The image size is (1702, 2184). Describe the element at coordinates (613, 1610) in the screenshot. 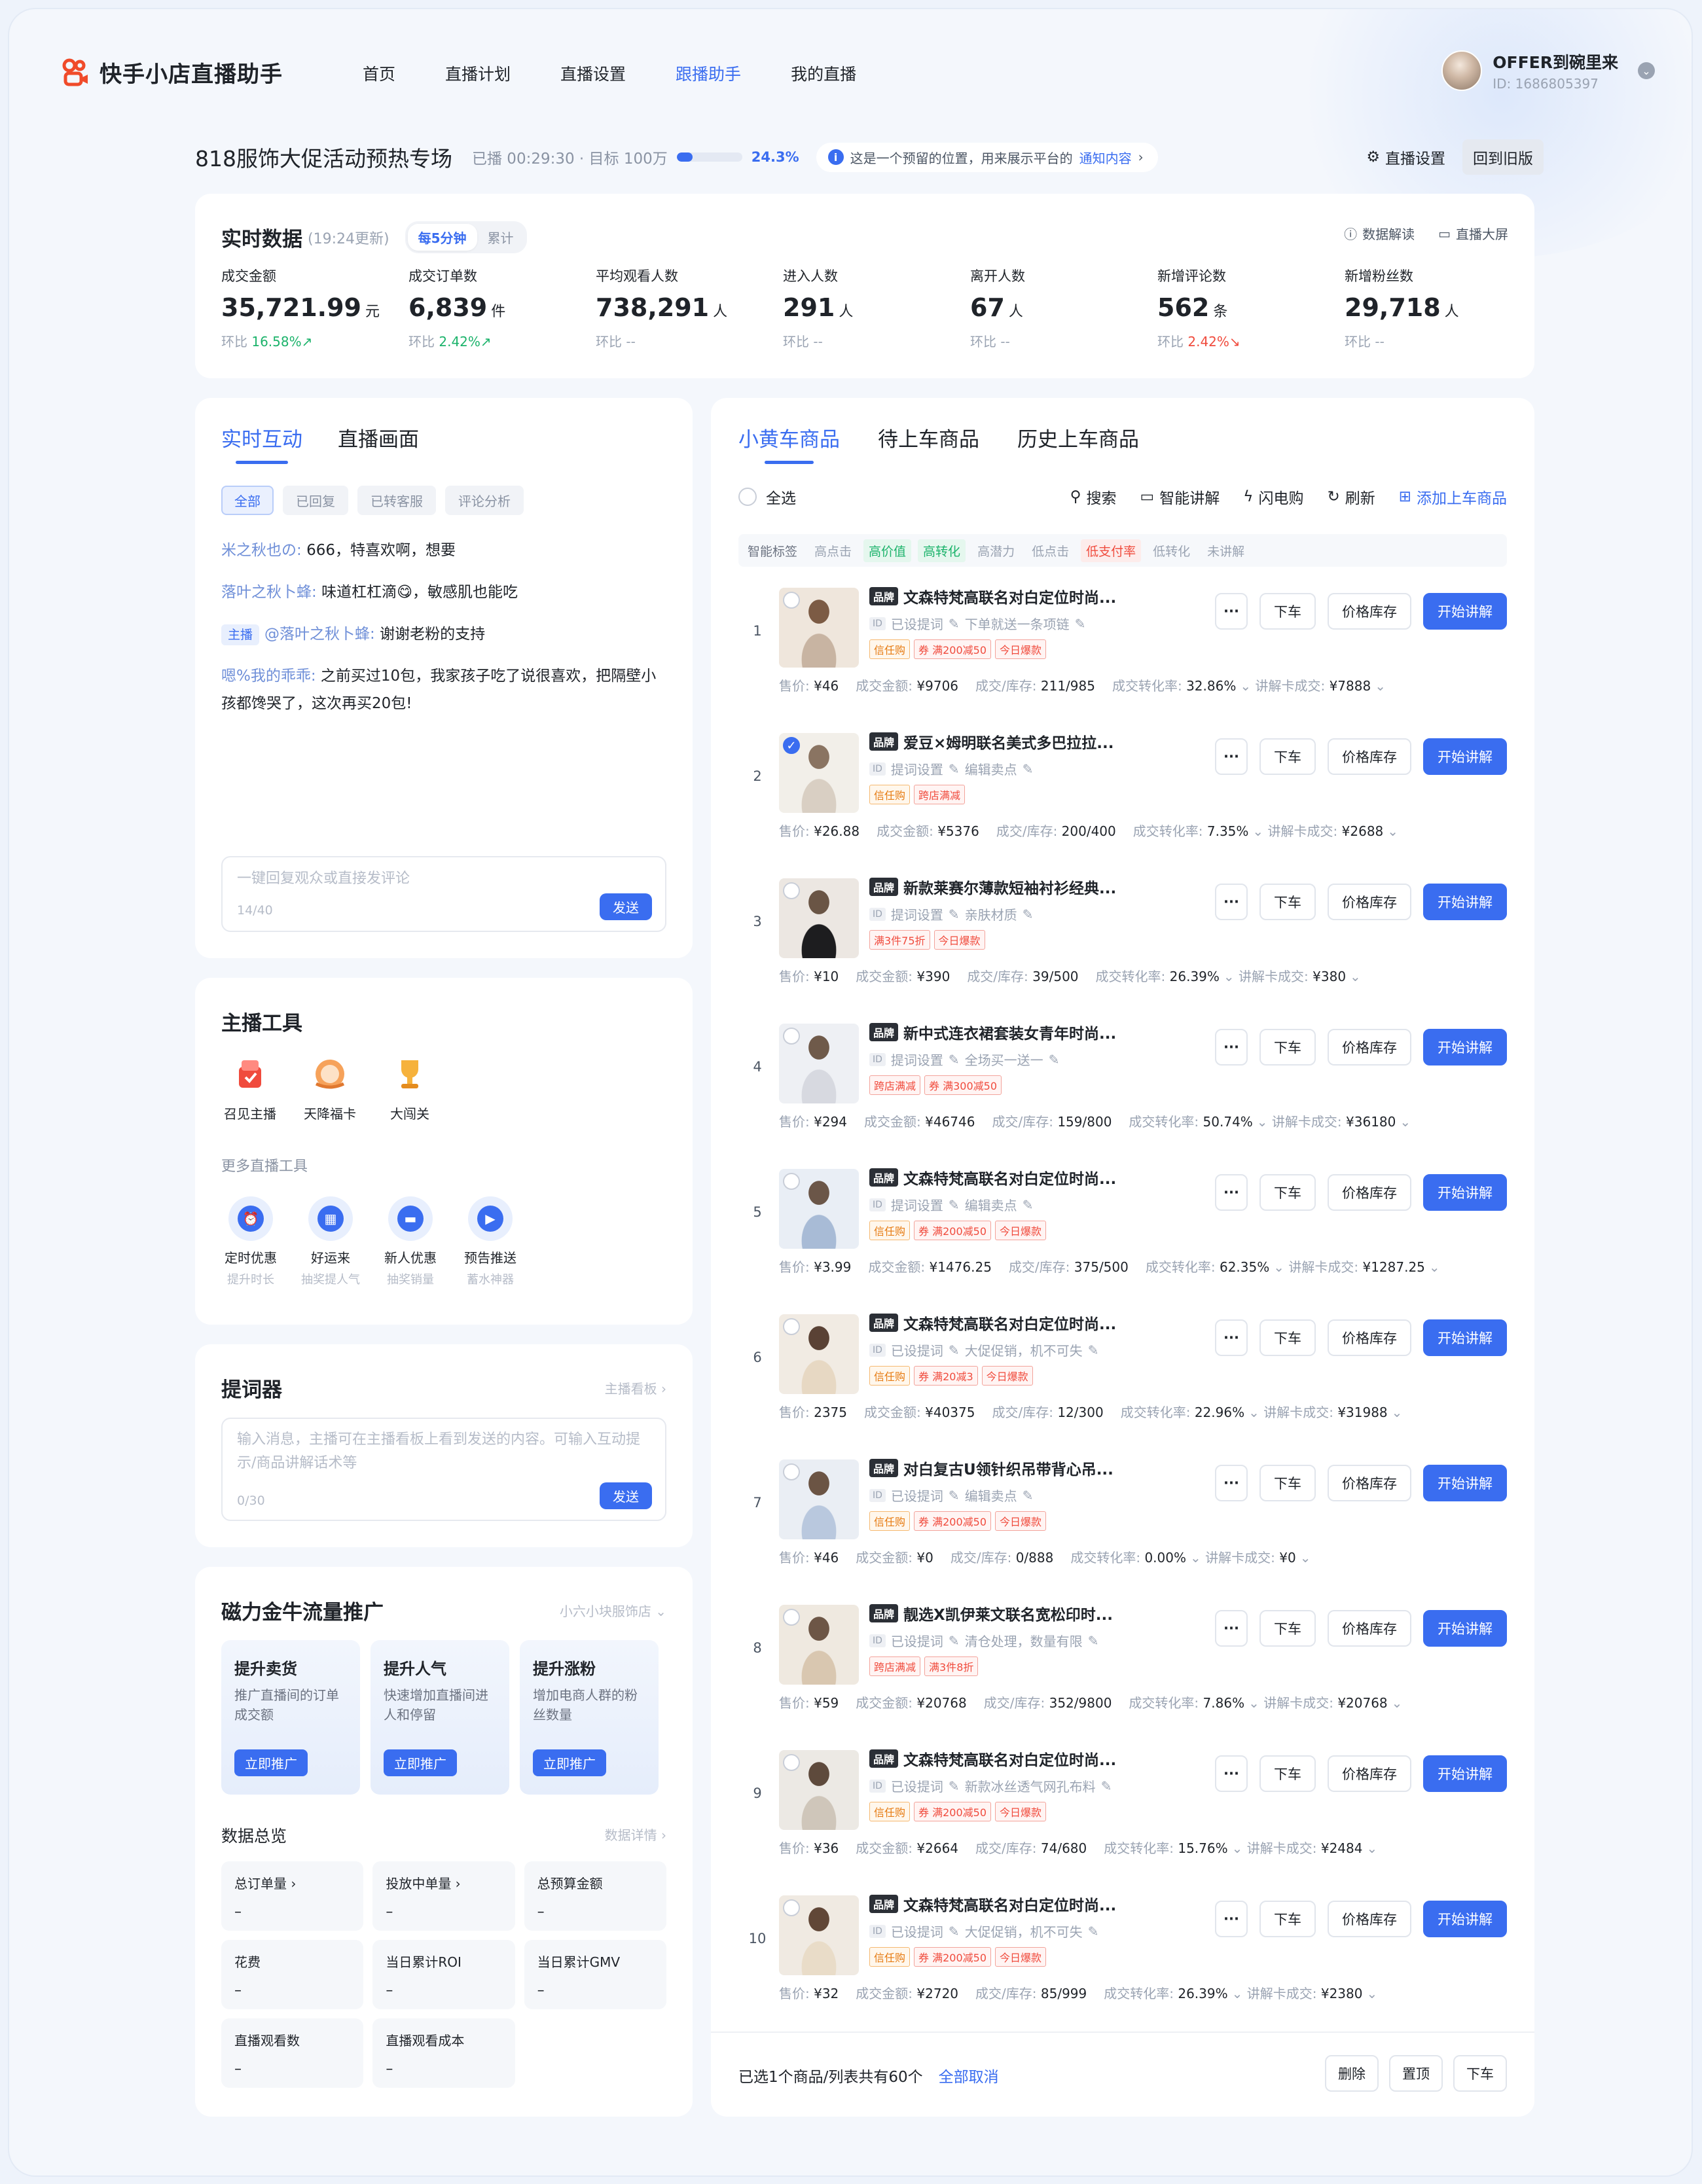

I see `shop-selector: 小六小块服饰店 ⌄` at that location.